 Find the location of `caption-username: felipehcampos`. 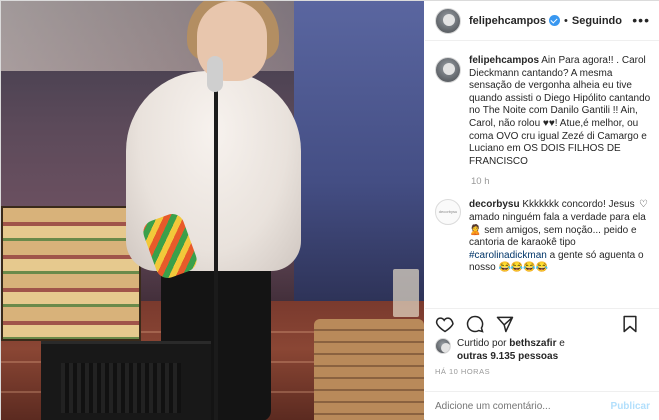

caption-username: felipehcampos is located at coordinates (504, 60).